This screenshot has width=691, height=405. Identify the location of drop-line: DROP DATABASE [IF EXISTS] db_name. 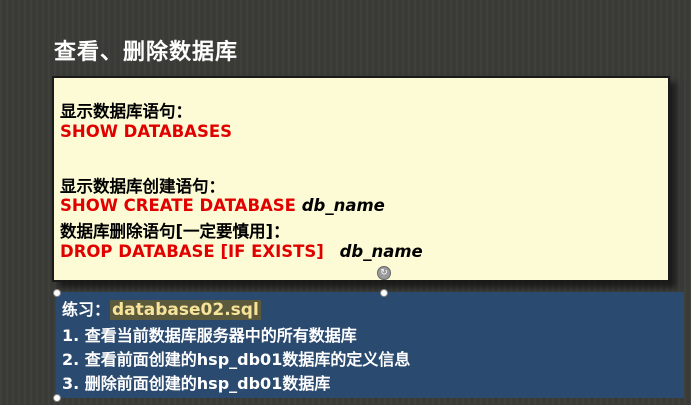
(241, 251).